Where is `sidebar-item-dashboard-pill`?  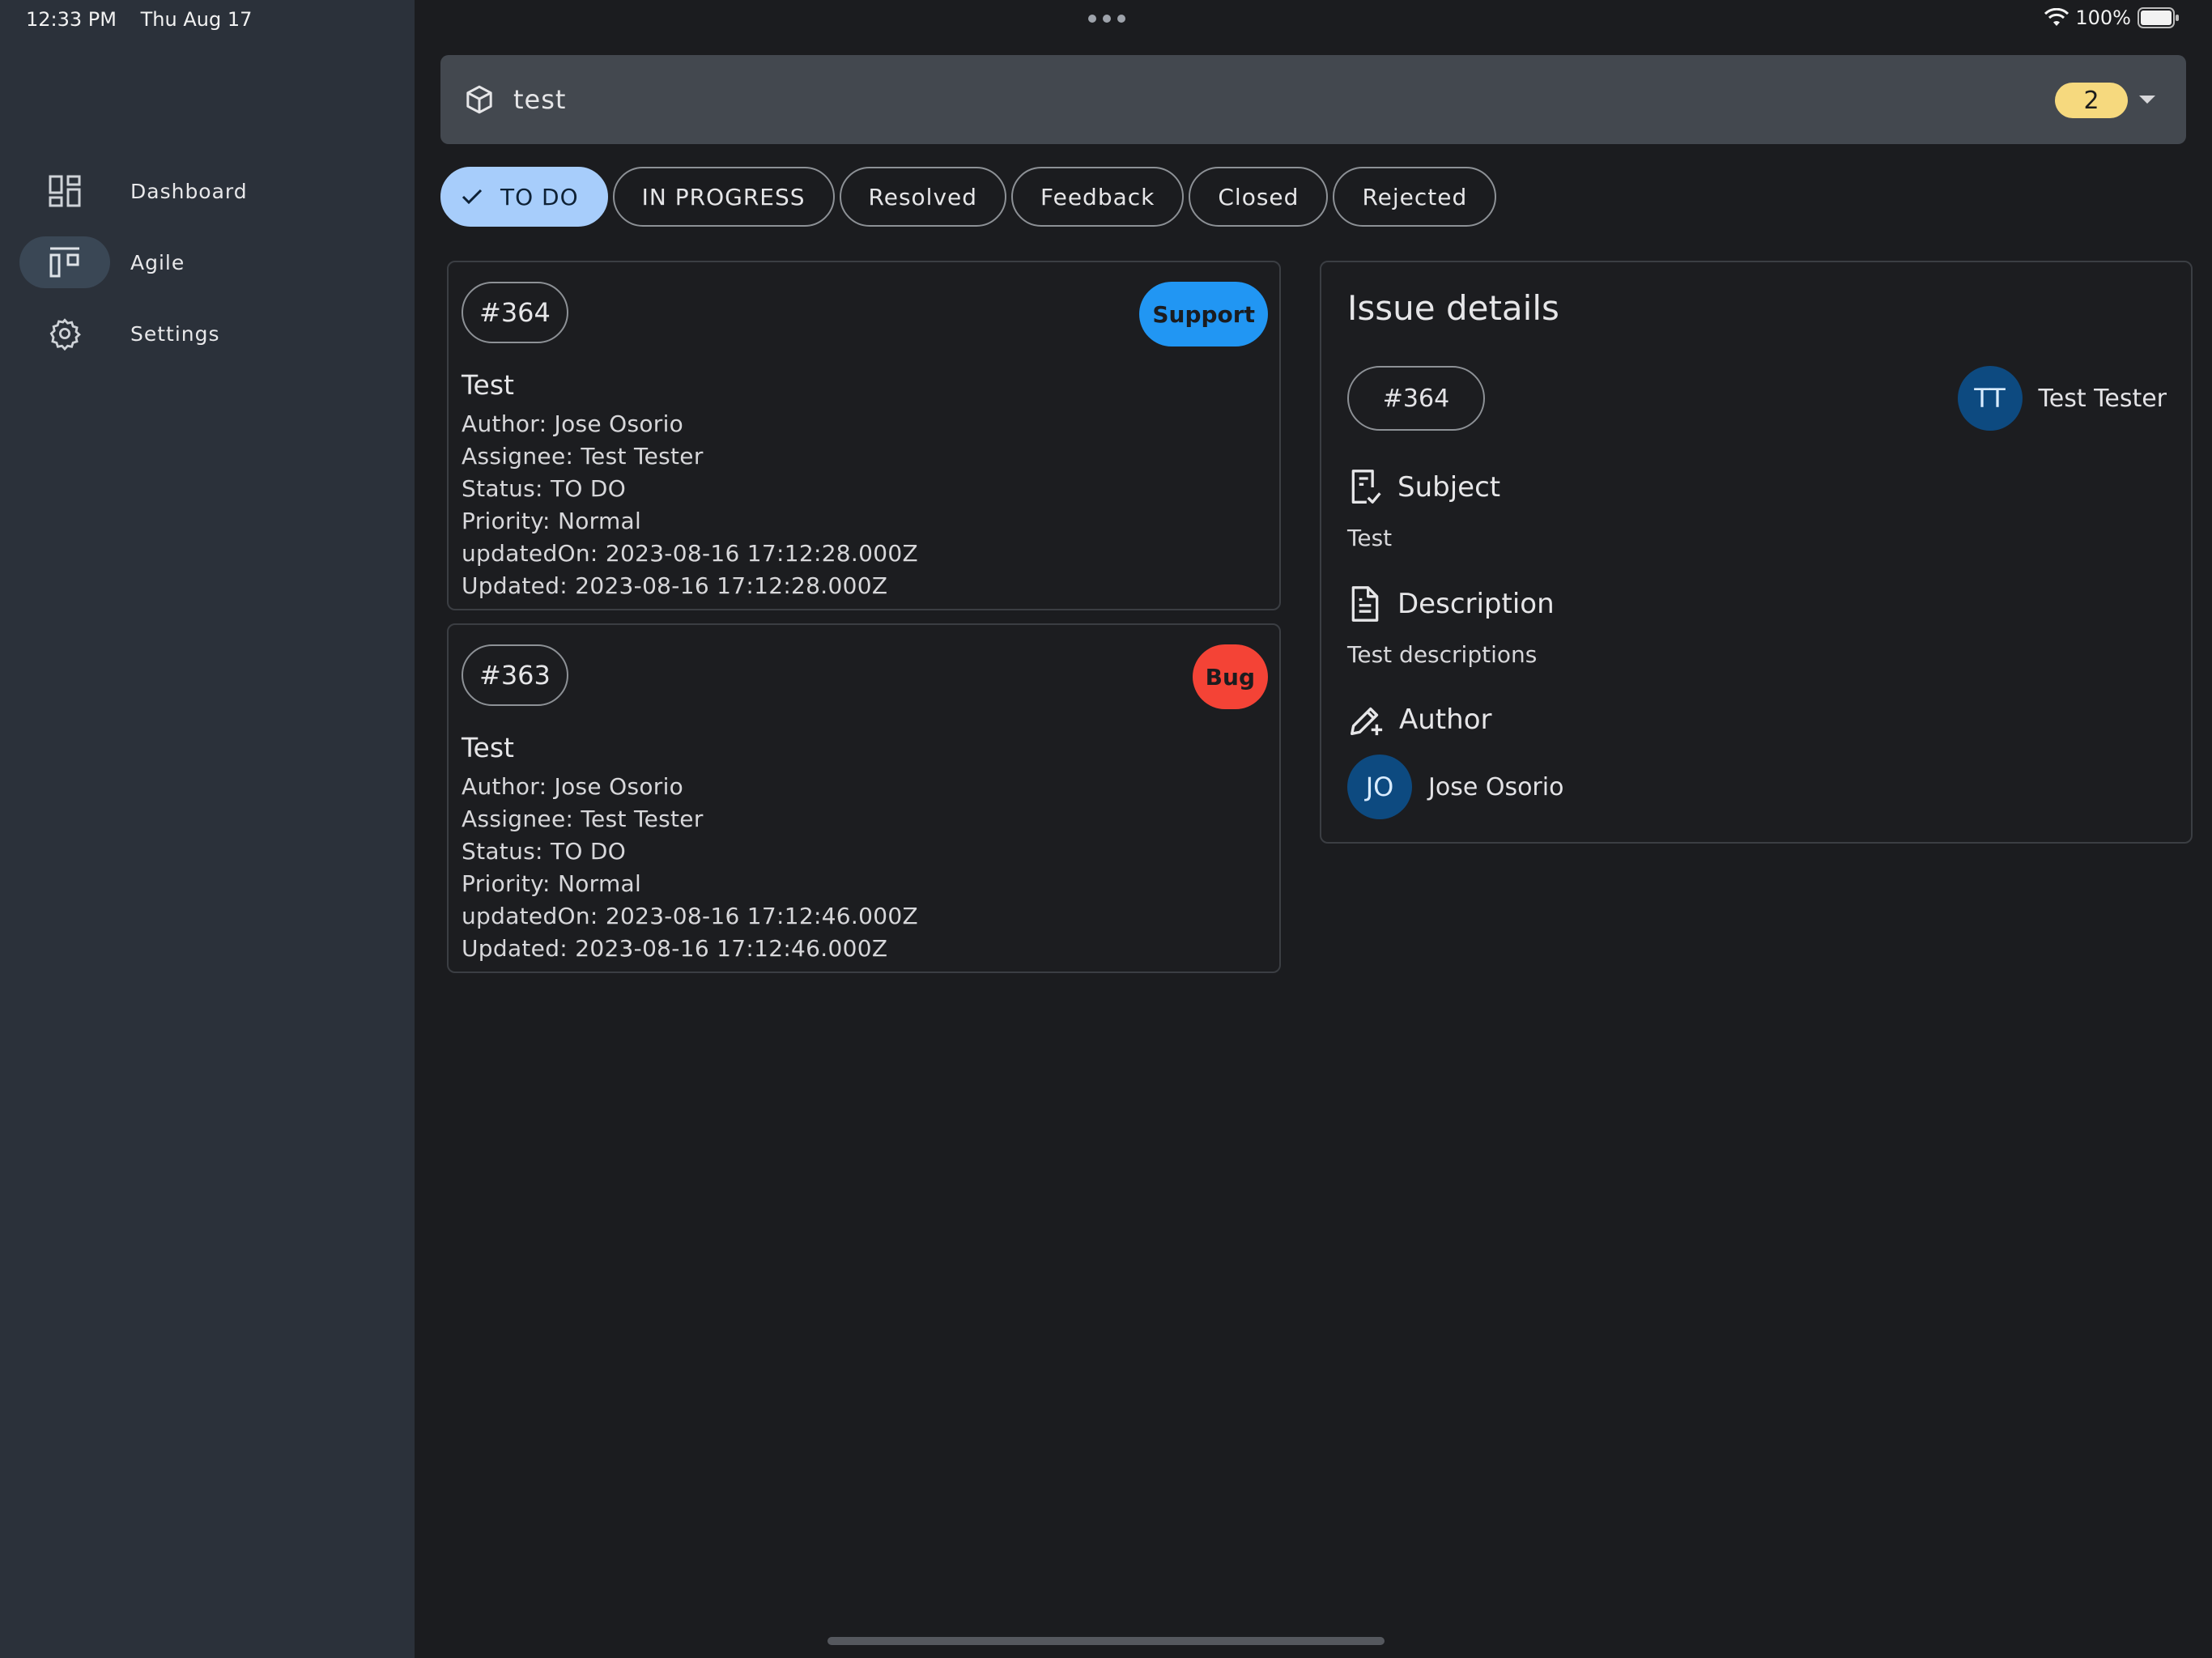
sidebar-item-dashboard-pill is located at coordinates (64, 191).